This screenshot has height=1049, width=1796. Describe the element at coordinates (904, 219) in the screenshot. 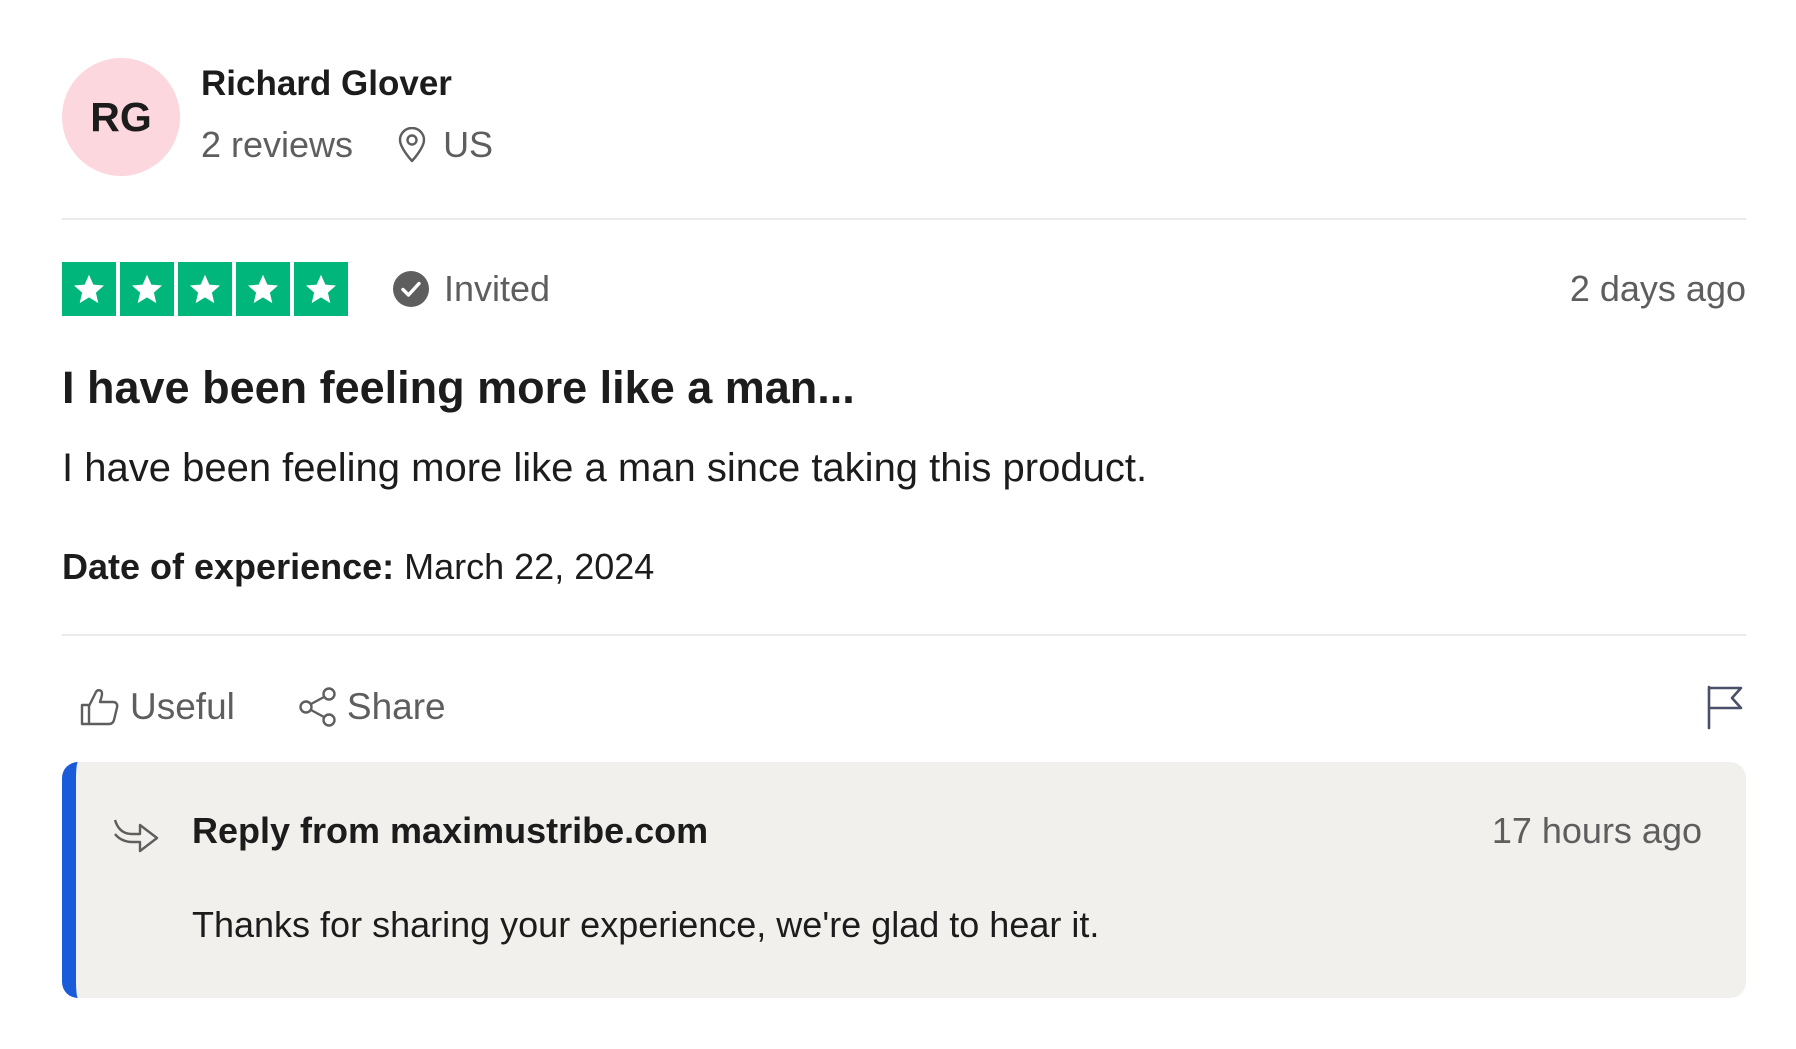

I see `header-divider` at that location.